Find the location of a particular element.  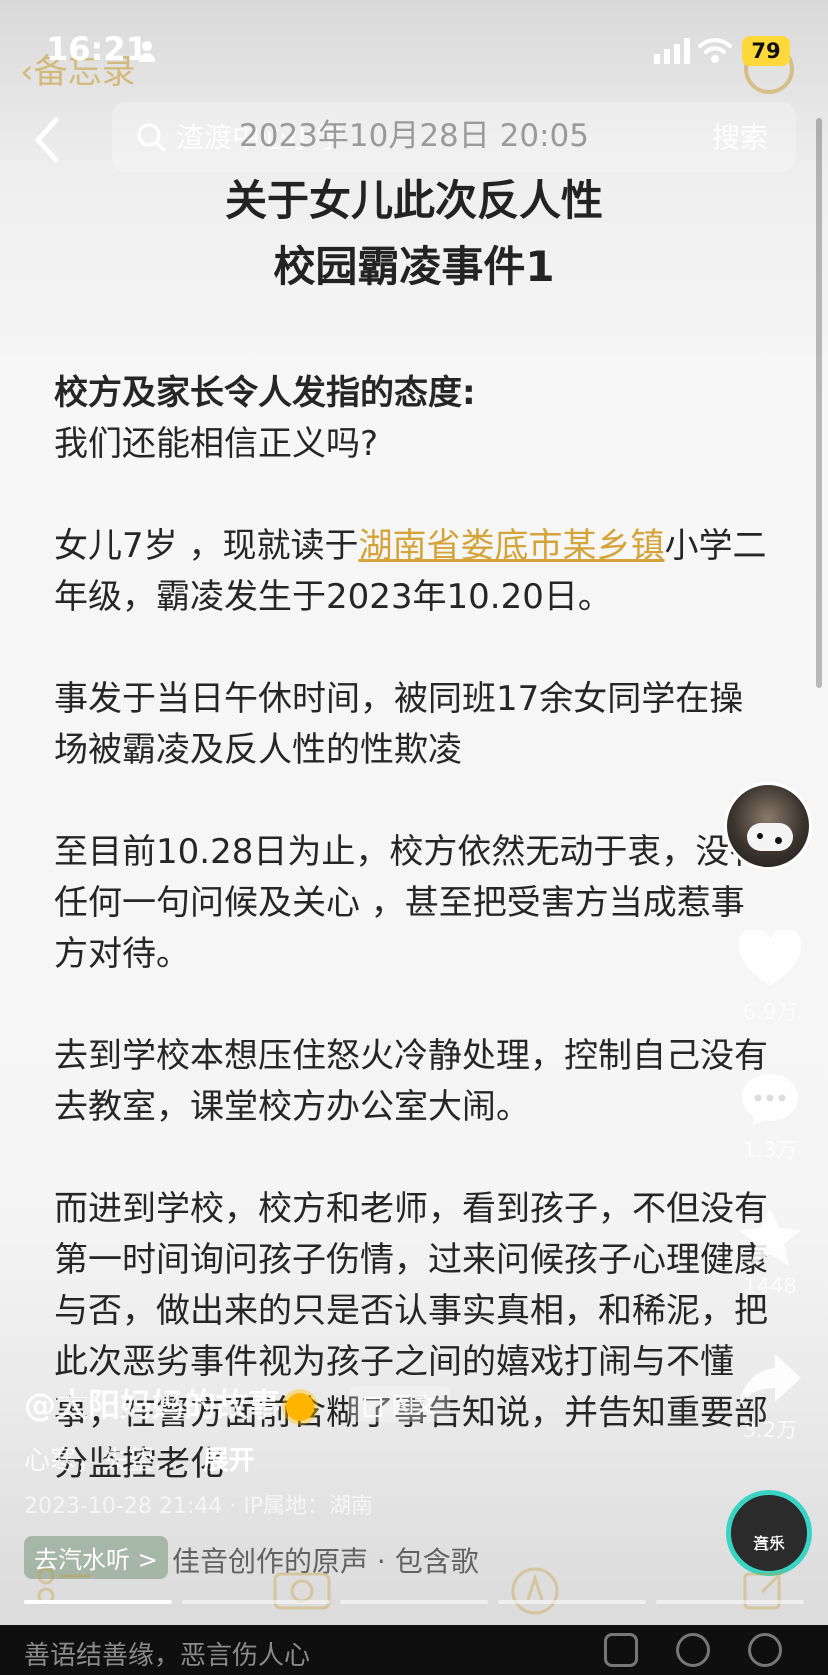

comment-count: 1.3万 is located at coordinates (770, 1150).